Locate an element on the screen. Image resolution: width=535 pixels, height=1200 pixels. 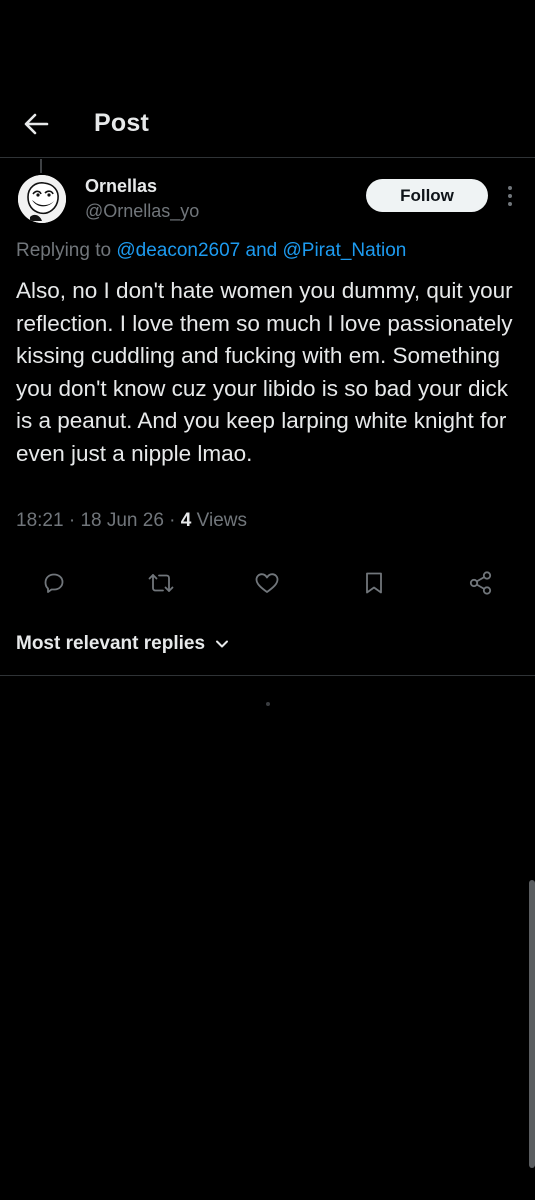
mention-and: and is located at coordinates (261, 250).